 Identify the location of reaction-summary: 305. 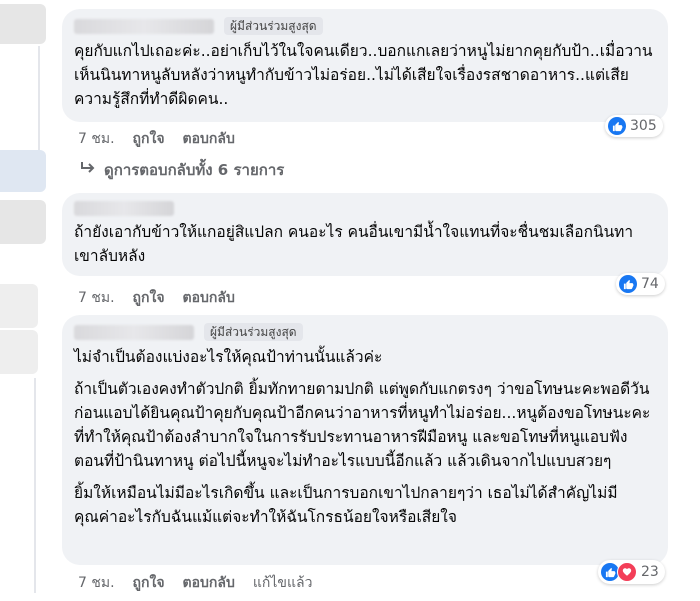
(634, 126).